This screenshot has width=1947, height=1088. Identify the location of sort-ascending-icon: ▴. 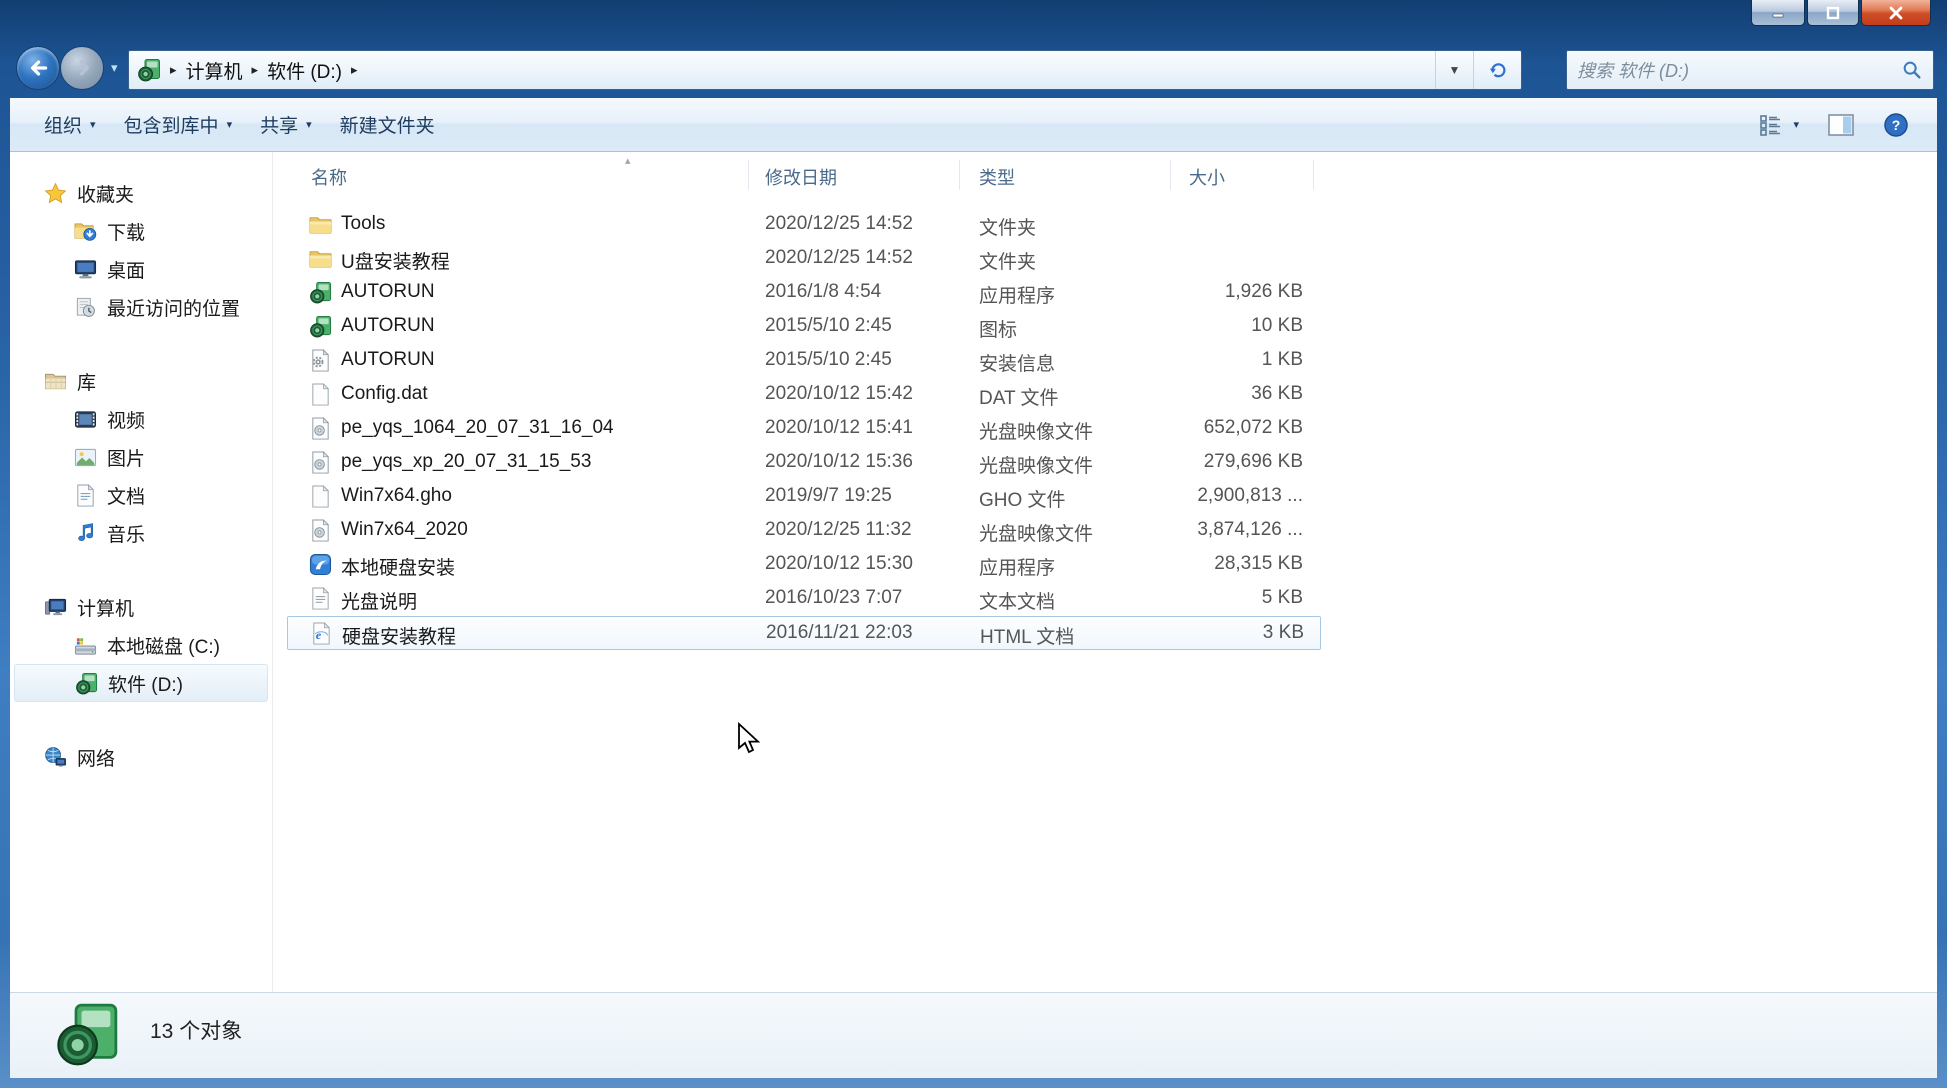
(628, 161).